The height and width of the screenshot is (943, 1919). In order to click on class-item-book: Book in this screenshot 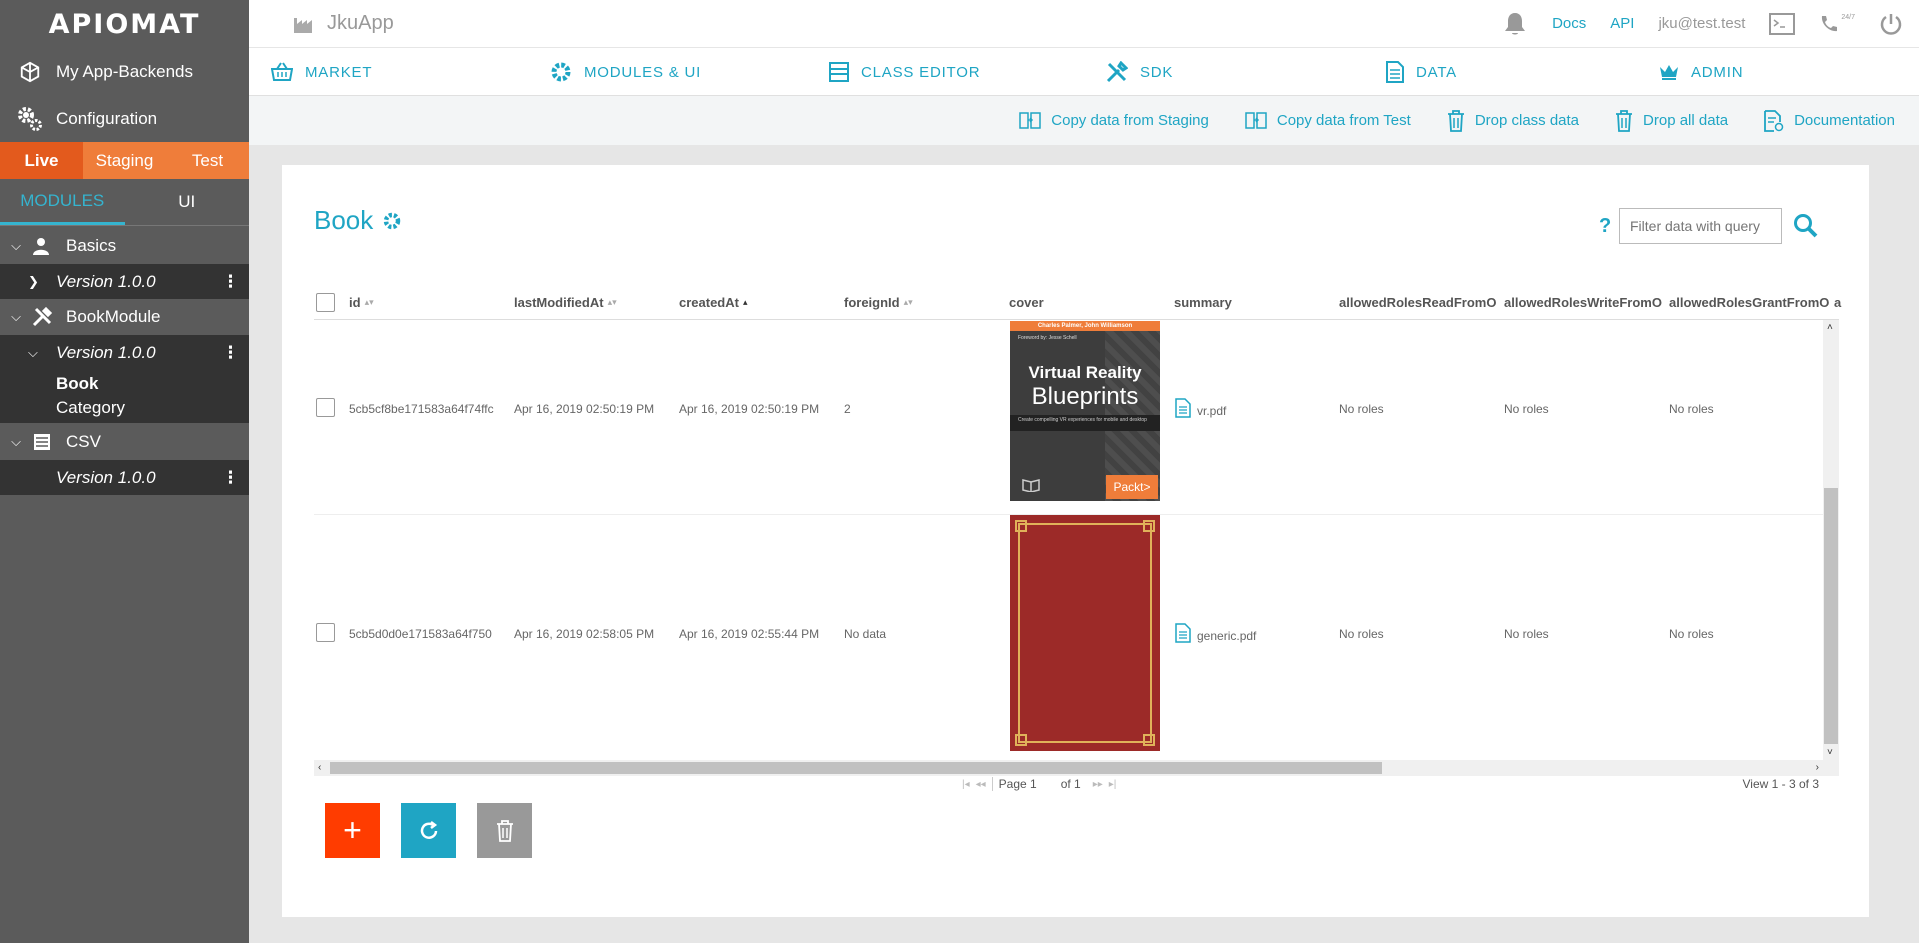, I will do `click(124, 383)`.